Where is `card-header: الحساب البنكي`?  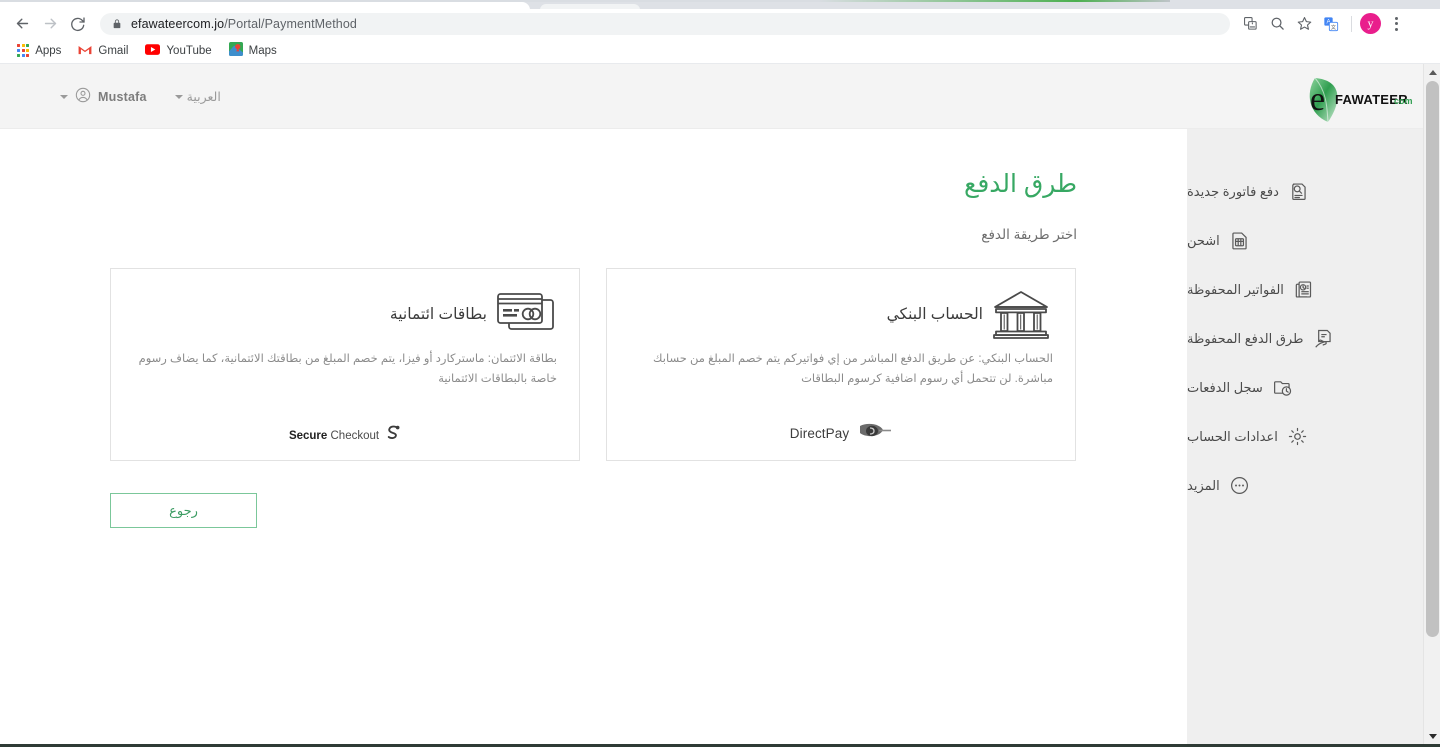
card-header: الحساب البنكي is located at coordinates (841, 314).